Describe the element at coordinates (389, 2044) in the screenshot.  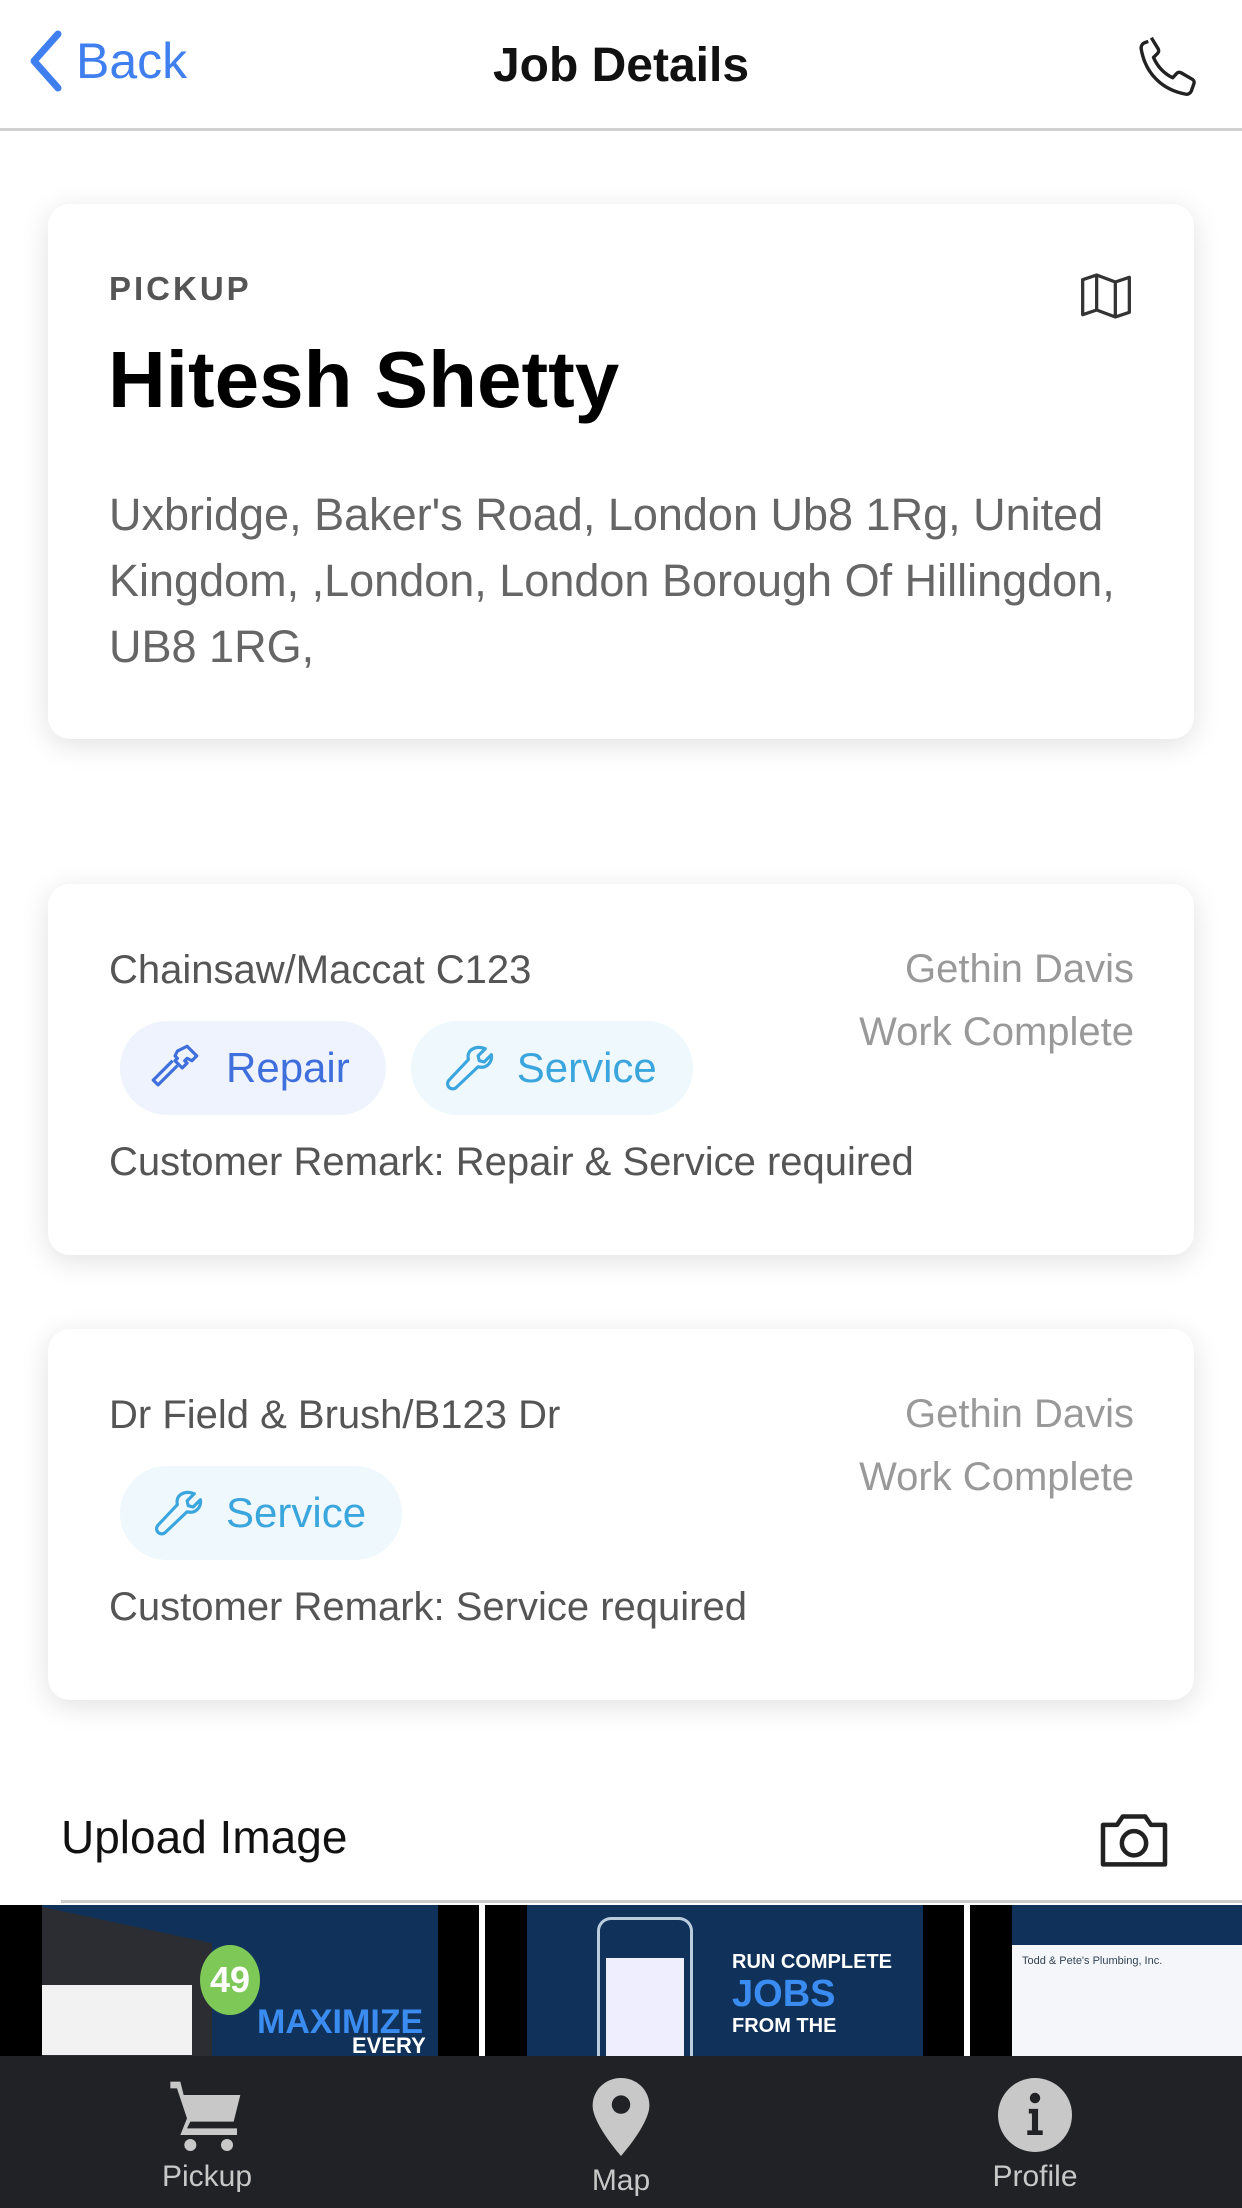
I see `image-text: EVERY` at that location.